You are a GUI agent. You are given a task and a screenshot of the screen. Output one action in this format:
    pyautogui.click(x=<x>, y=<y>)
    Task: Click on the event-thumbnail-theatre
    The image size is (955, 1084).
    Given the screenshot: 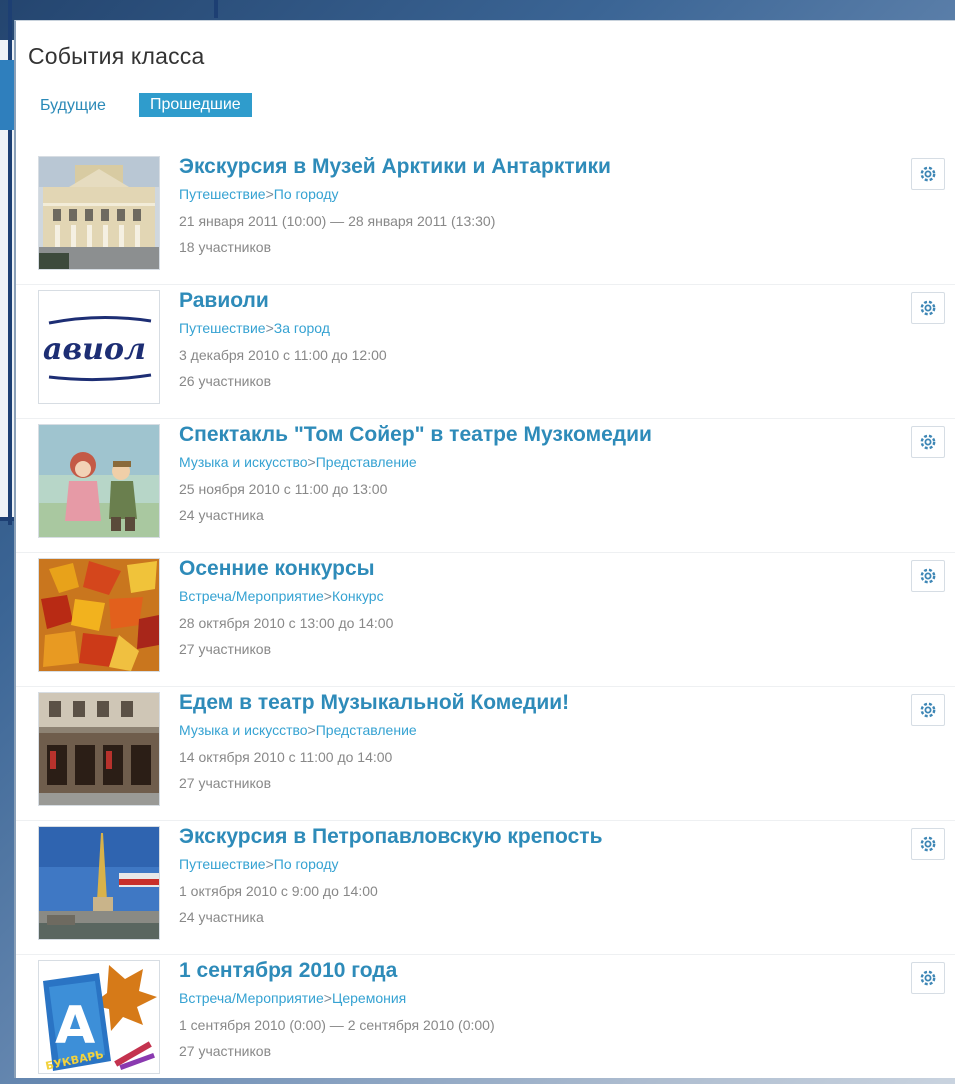 What is the action you would take?
    pyautogui.click(x=99, y=749)
    